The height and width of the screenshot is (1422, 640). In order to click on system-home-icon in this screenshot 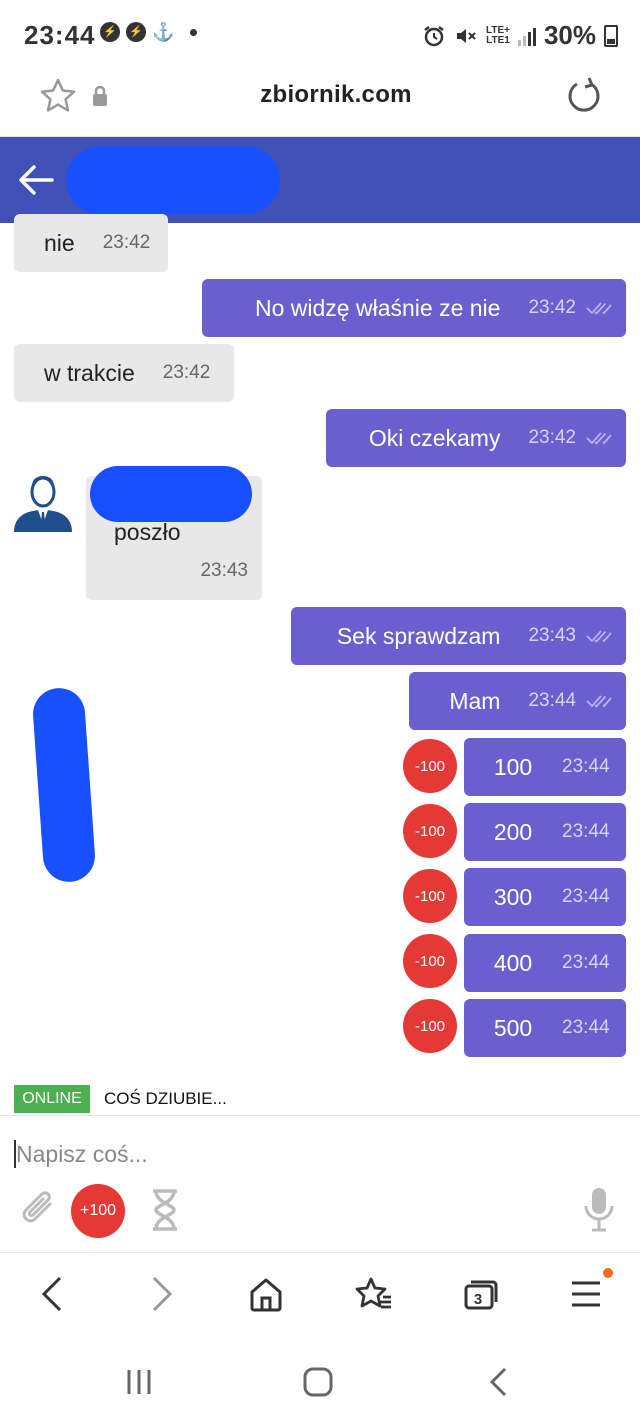, I will do `click(318, 1382)`.